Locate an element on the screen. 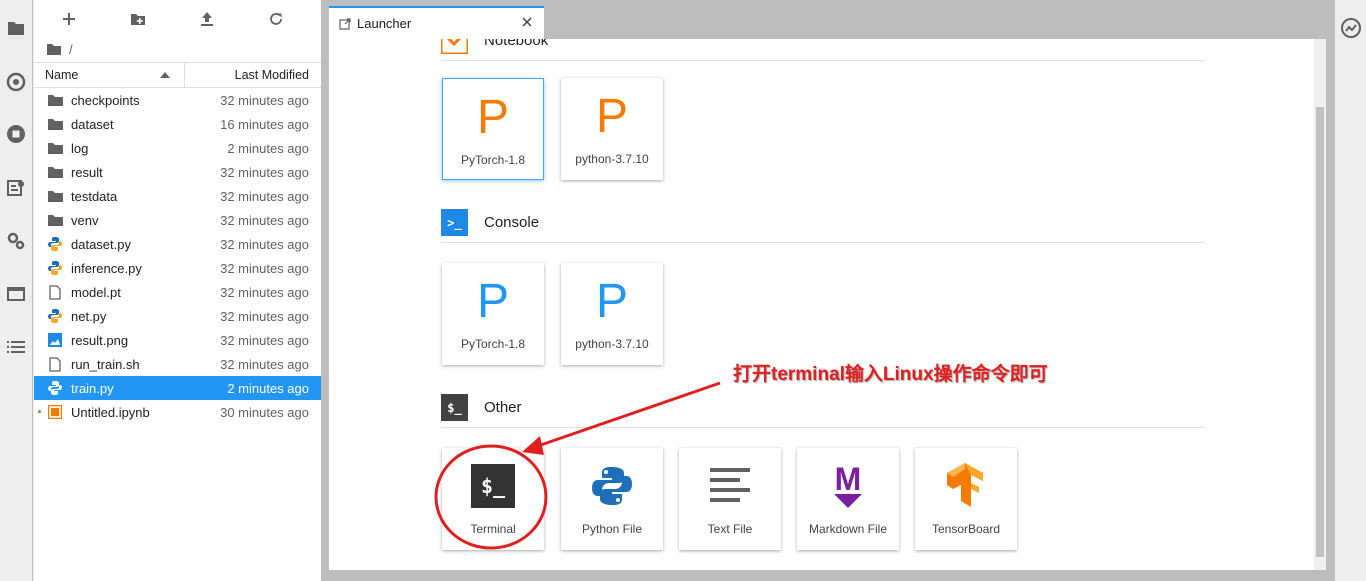  plus-icon is located at coordinates (68, 19).